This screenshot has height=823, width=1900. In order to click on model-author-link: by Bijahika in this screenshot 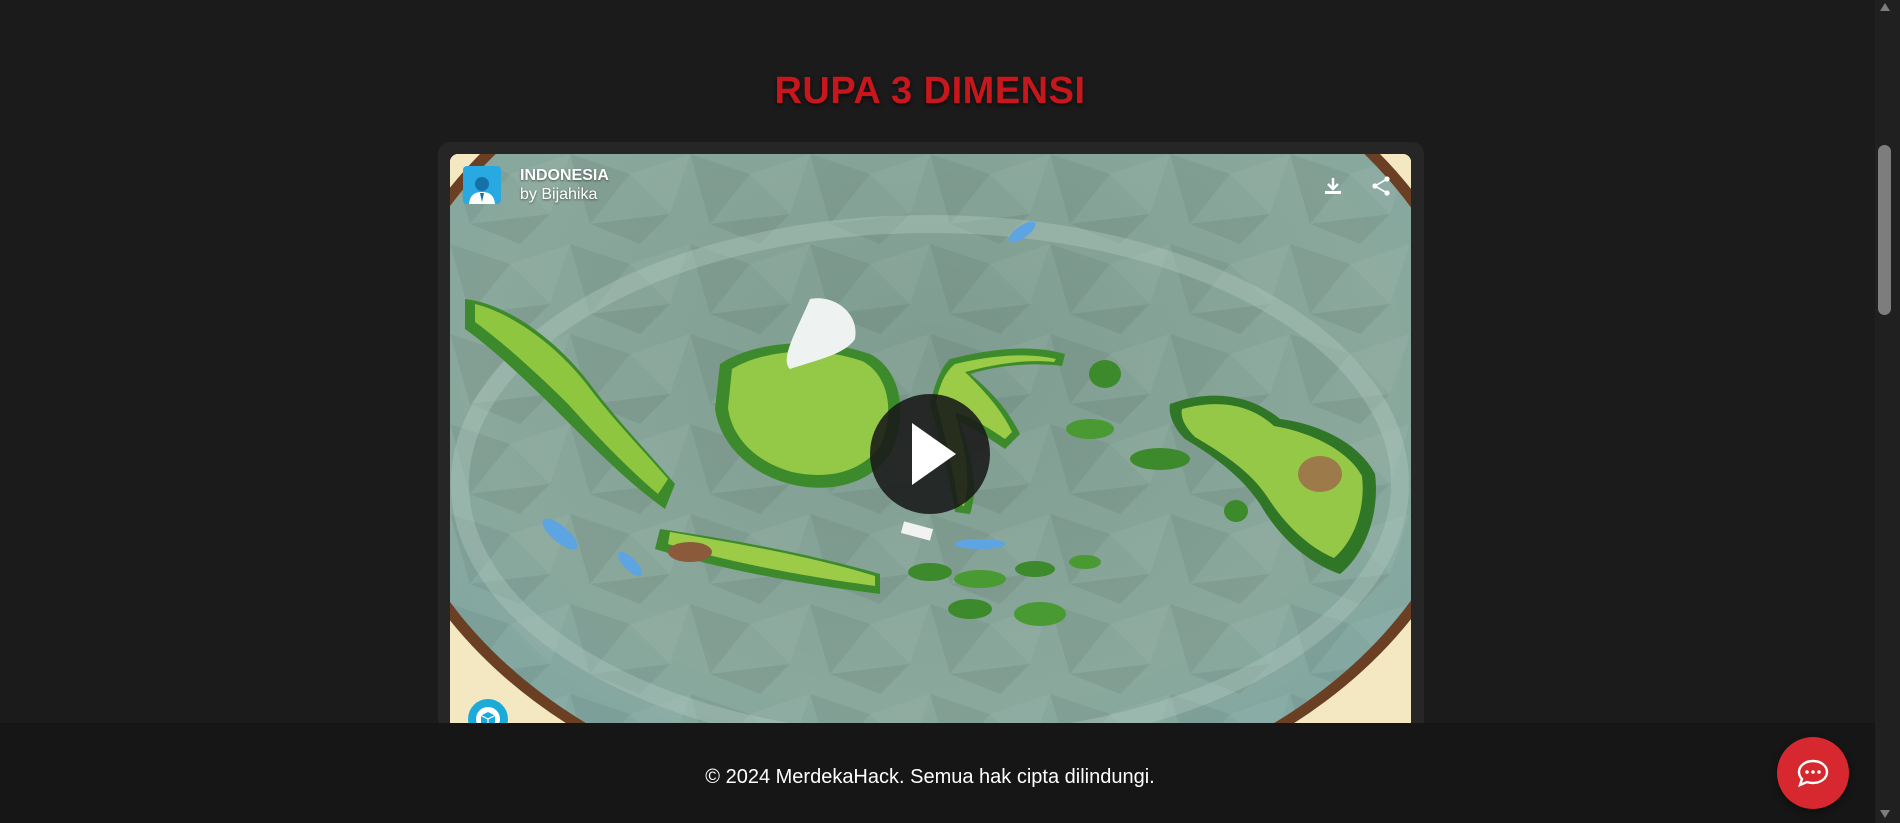, I will do `click(564, 194)`.